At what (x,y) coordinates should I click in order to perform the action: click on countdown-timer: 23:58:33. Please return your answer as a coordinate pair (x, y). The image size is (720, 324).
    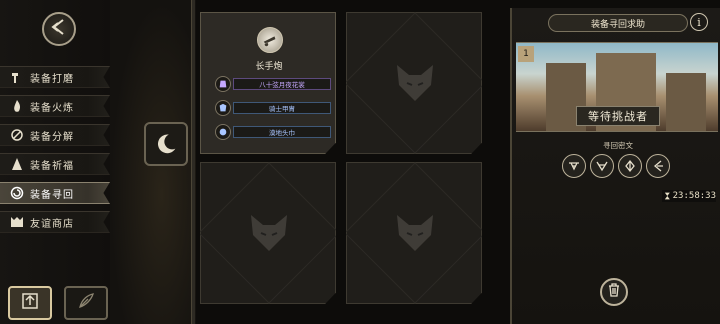
    Looking at the image, I should click on (689, 196).